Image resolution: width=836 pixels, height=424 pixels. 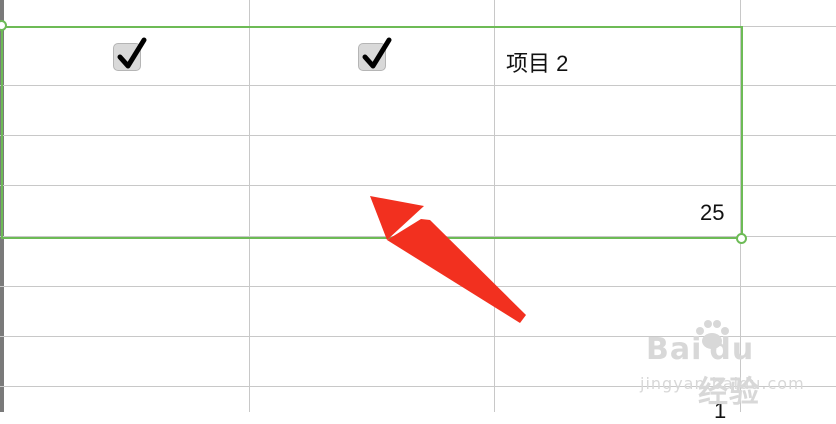 I want to click on baidu-watermark: Bai du经验 jingyan.baidu.com, so click(x=722, y=364).